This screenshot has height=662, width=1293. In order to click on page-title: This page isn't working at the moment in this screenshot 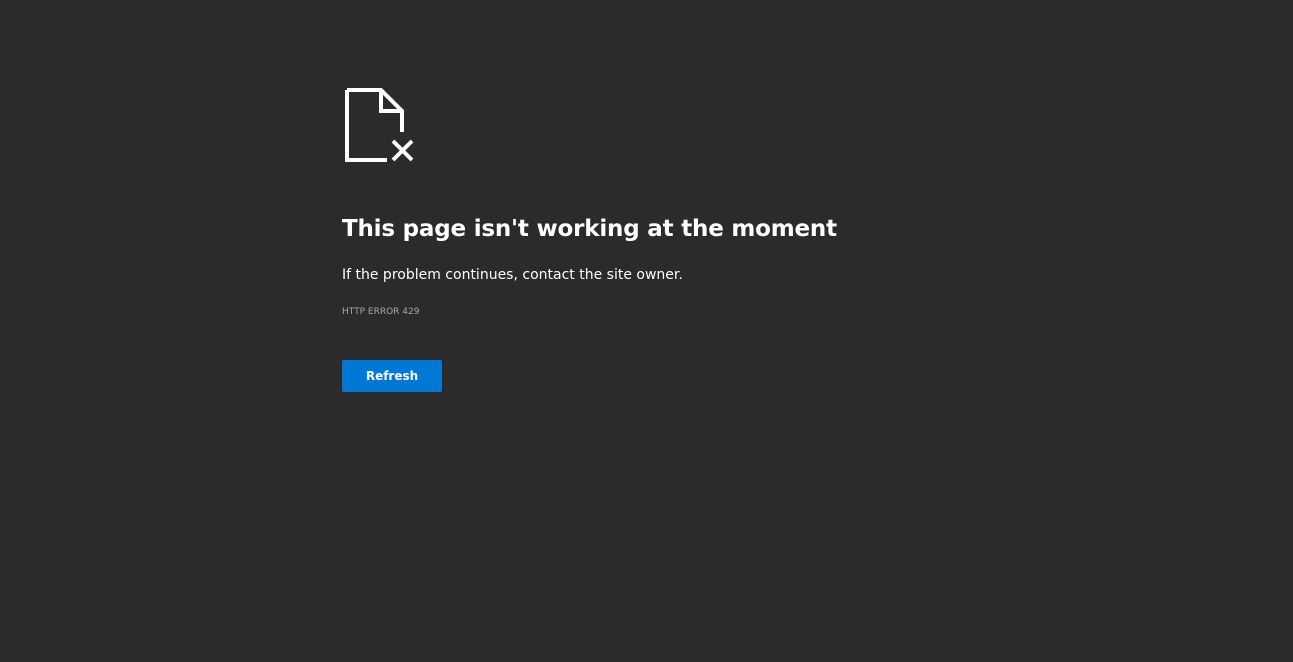, I will do `click(589, 229)`.